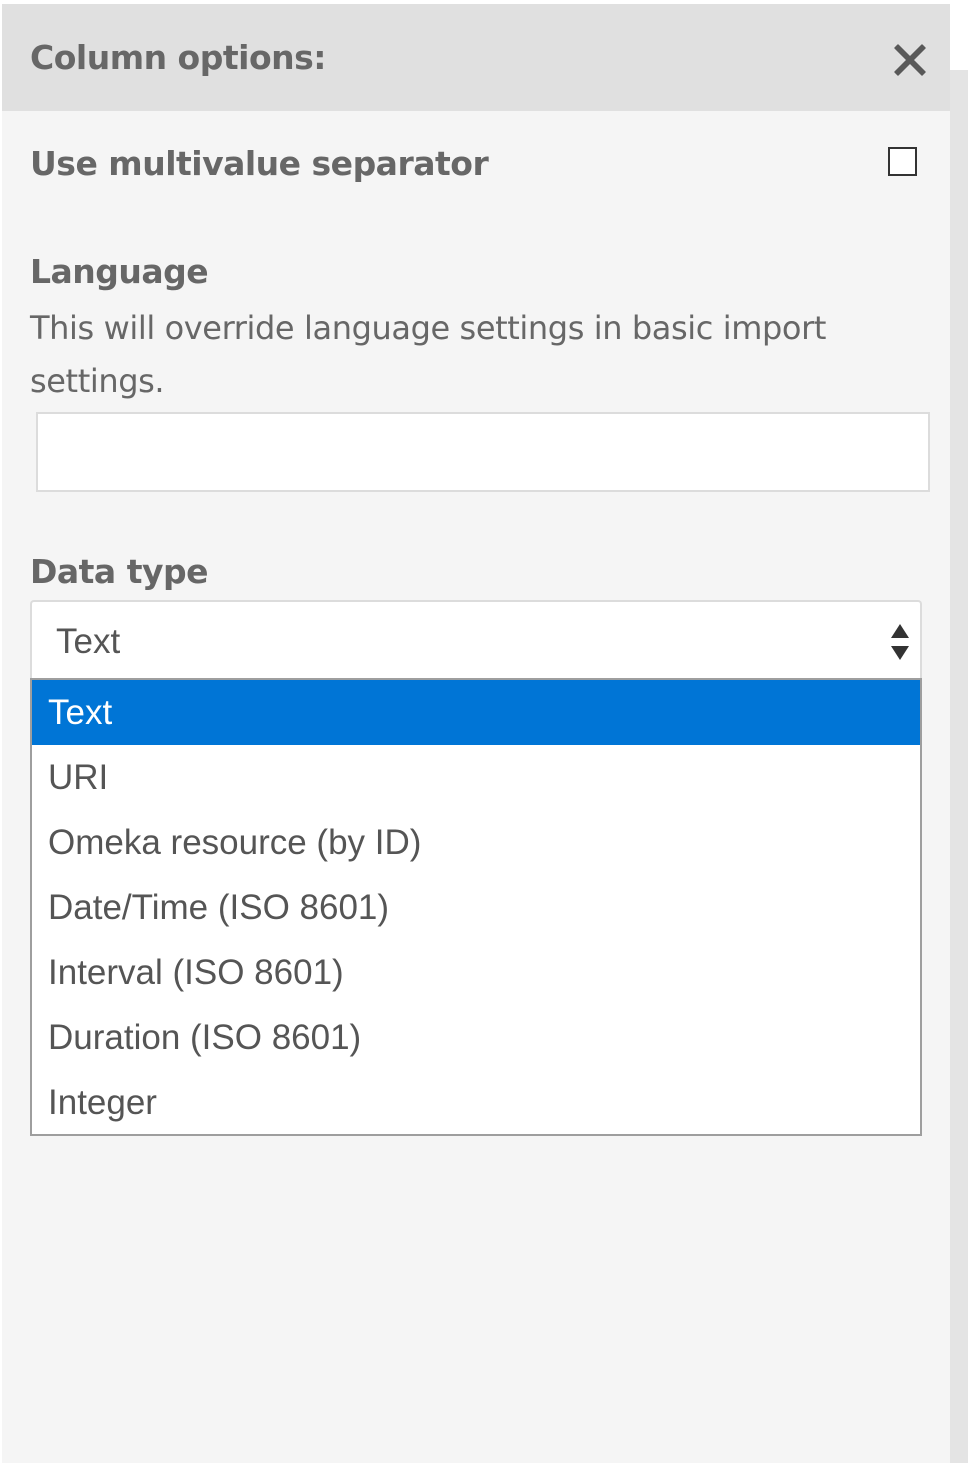 The height and width of the screenshot is (1463, 968). I want to click on option-text: Text, so click(476, 712).